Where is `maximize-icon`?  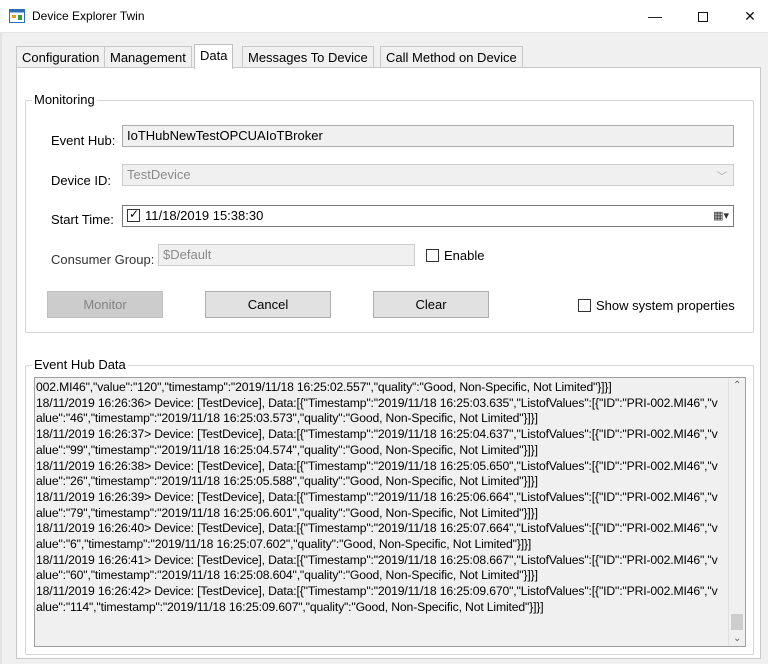 maximize-icon is located at coordinates (703, 17).